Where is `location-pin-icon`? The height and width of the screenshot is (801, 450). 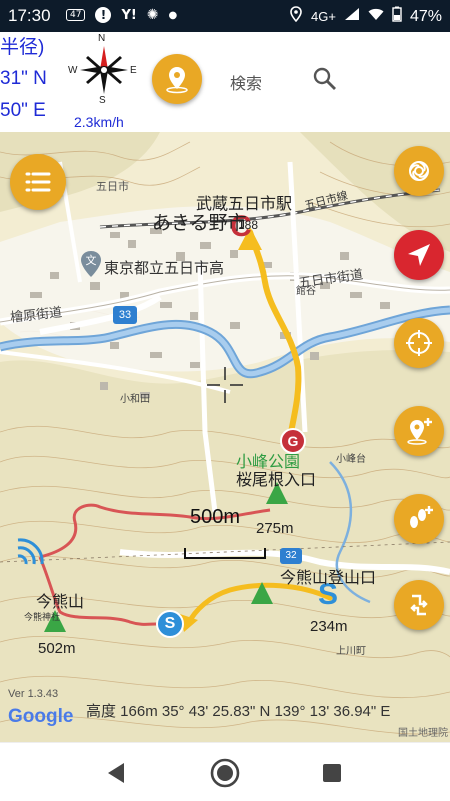
location-pin-icon is located at coordinates (177, 80).